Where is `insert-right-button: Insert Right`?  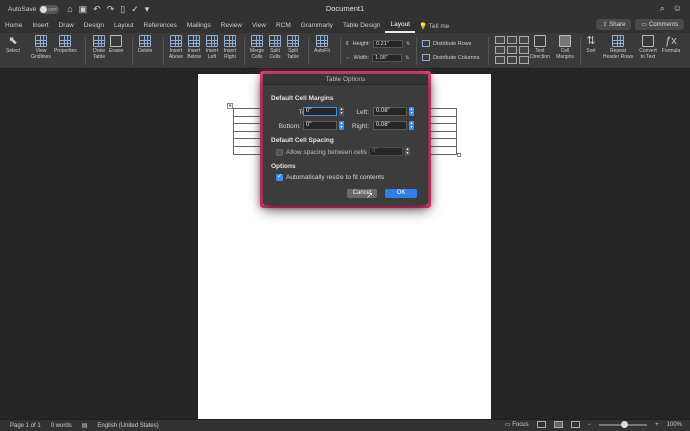
insert-right-button: Insert Right is located at coordinates (230, 47).